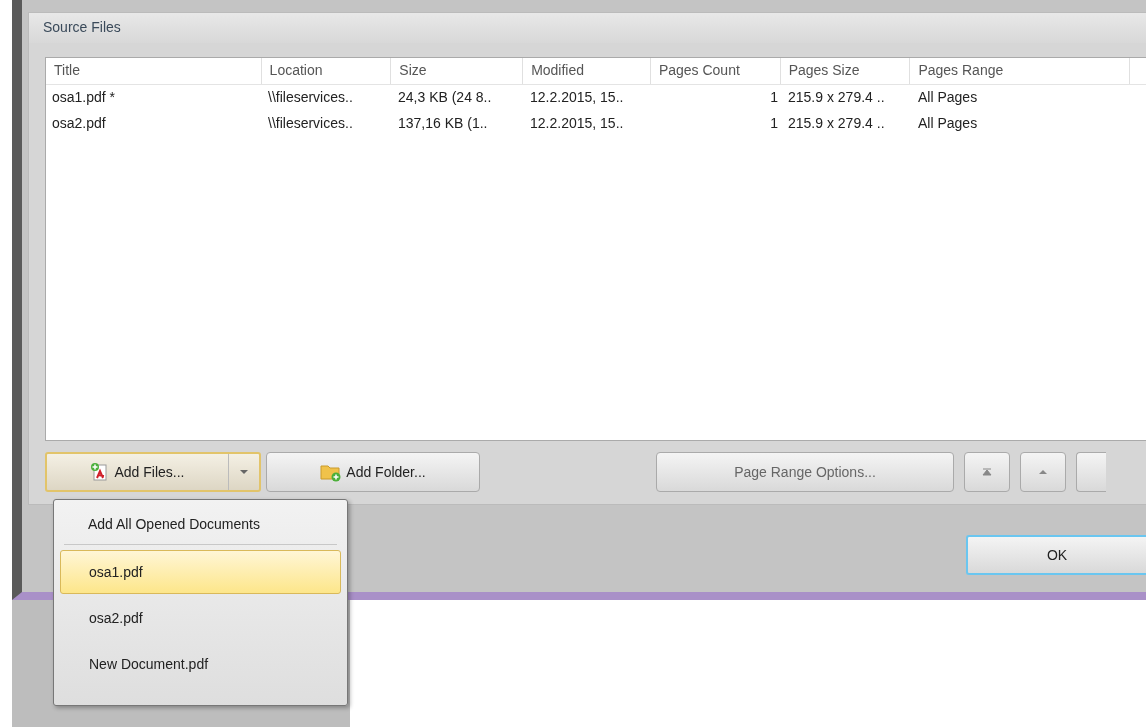 The image size is (1146, 727). I want to click on menu-item: Add All Opened Documents, so click(200, 524).